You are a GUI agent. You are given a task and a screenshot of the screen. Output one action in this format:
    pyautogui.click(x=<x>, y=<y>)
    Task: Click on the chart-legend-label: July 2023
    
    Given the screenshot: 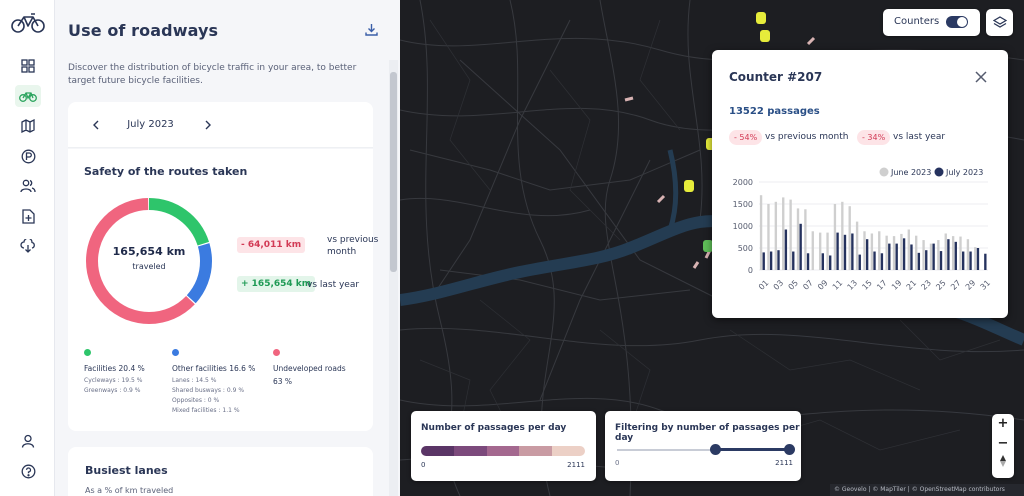 What is the action you would take?
    pyautogui.click(x=964, y=172)
    